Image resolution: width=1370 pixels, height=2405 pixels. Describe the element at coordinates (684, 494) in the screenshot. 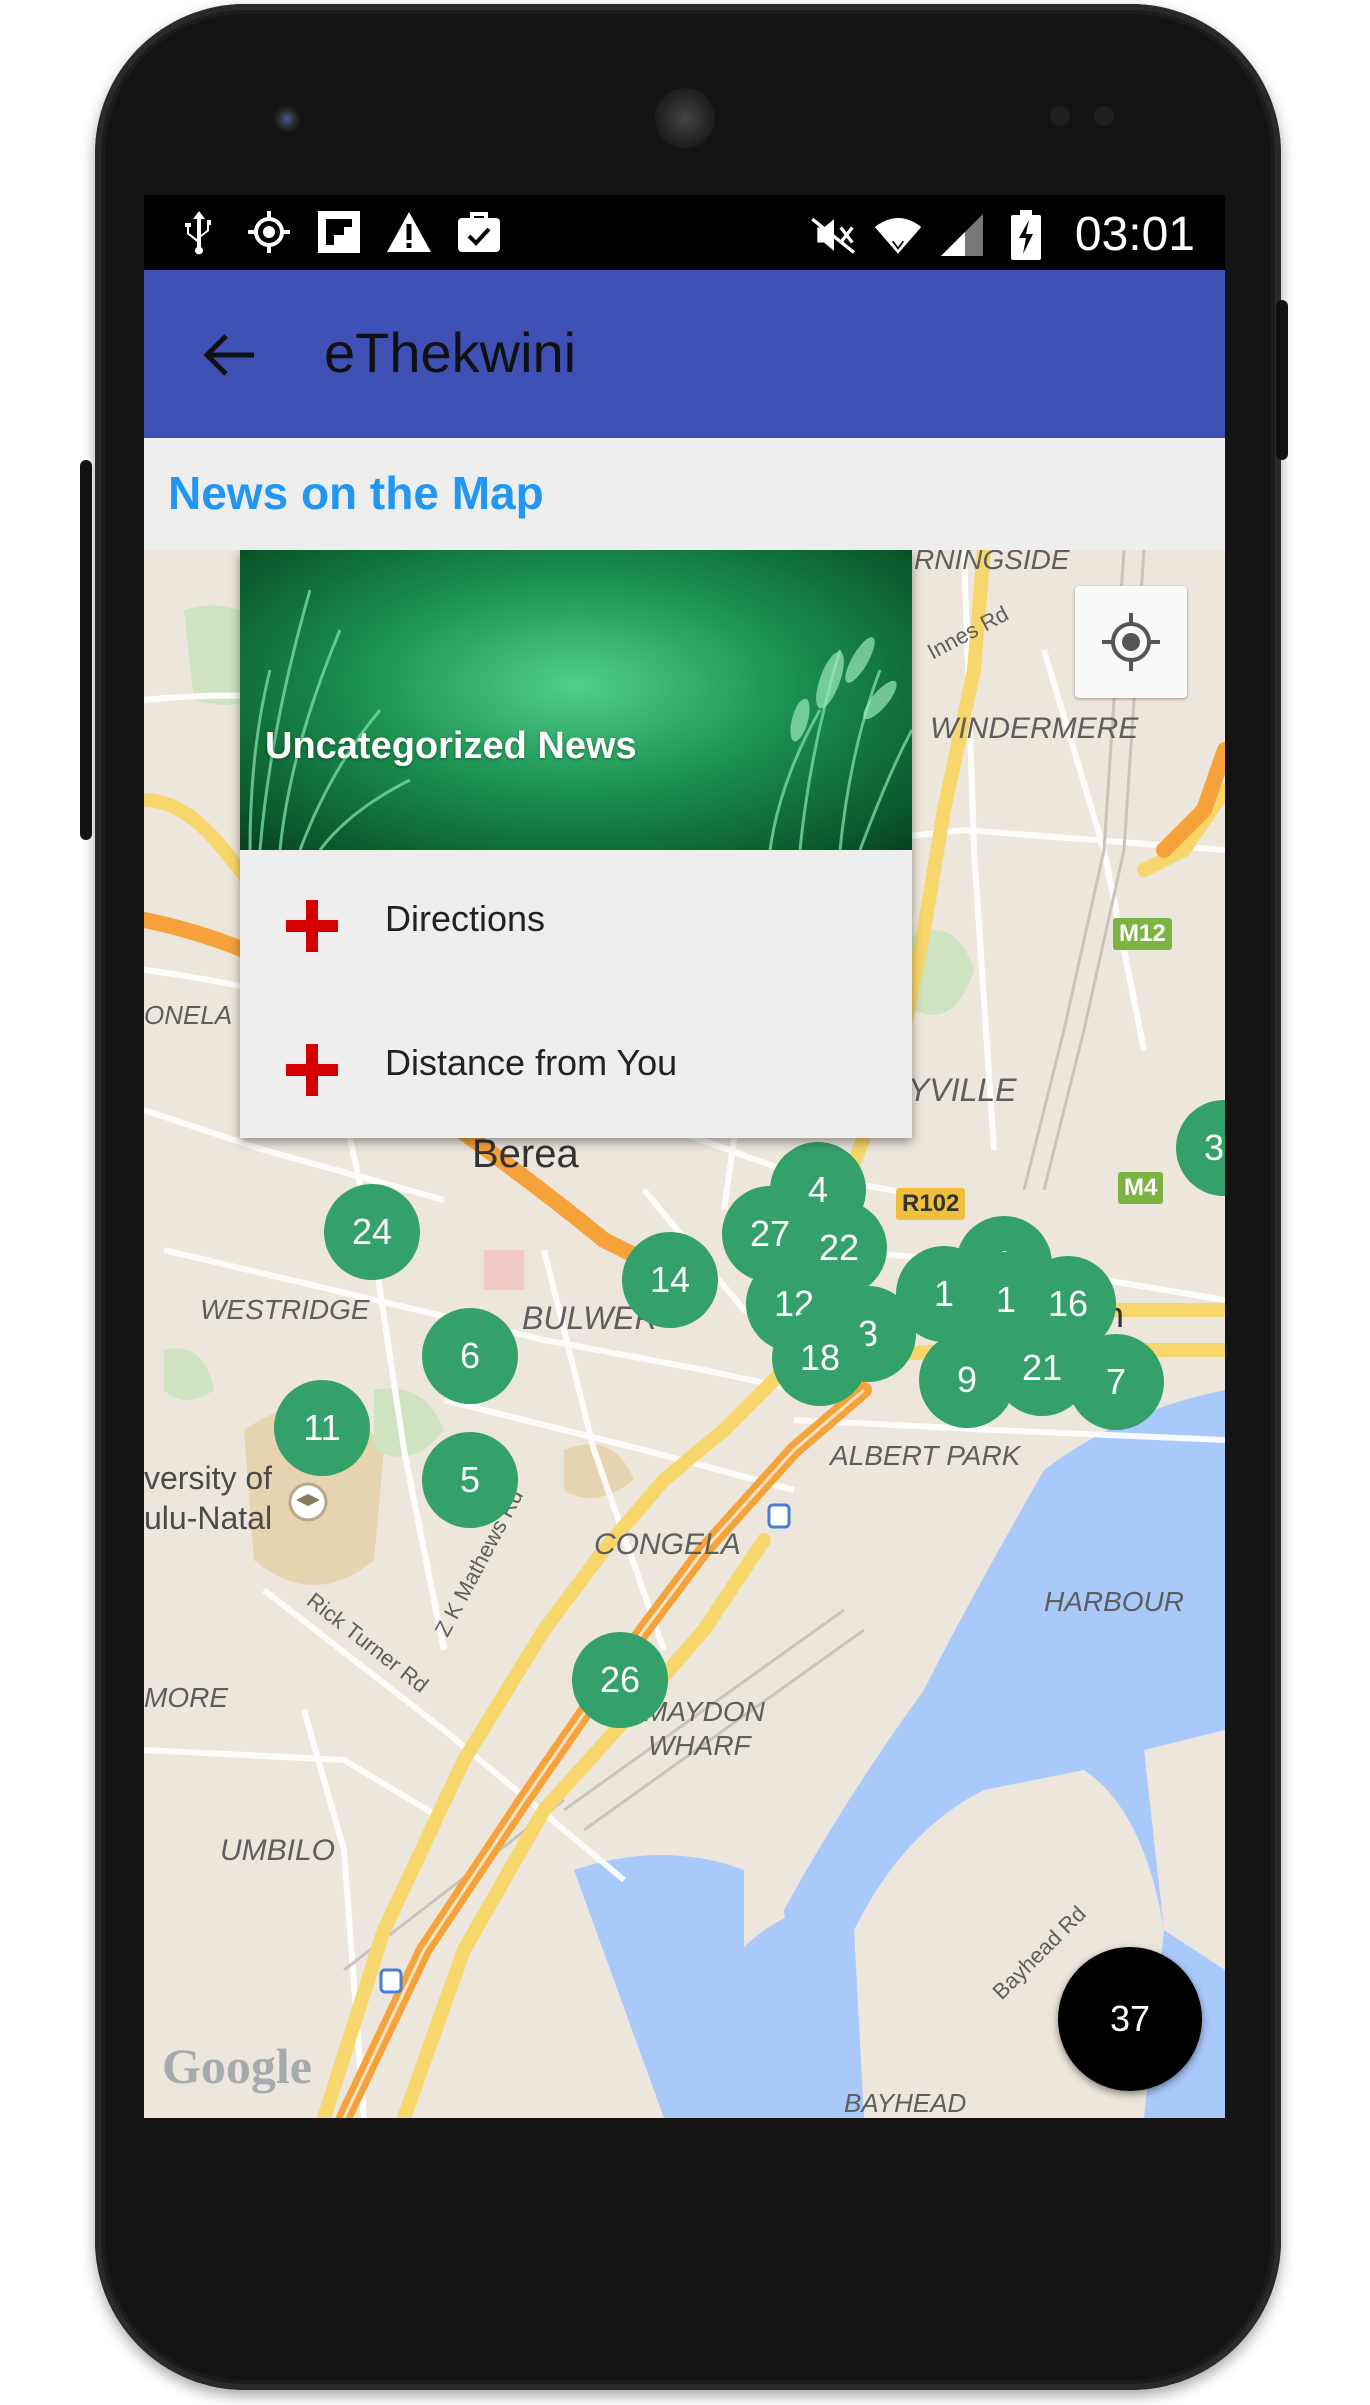

I see `section-header: News on the Map` at that location.